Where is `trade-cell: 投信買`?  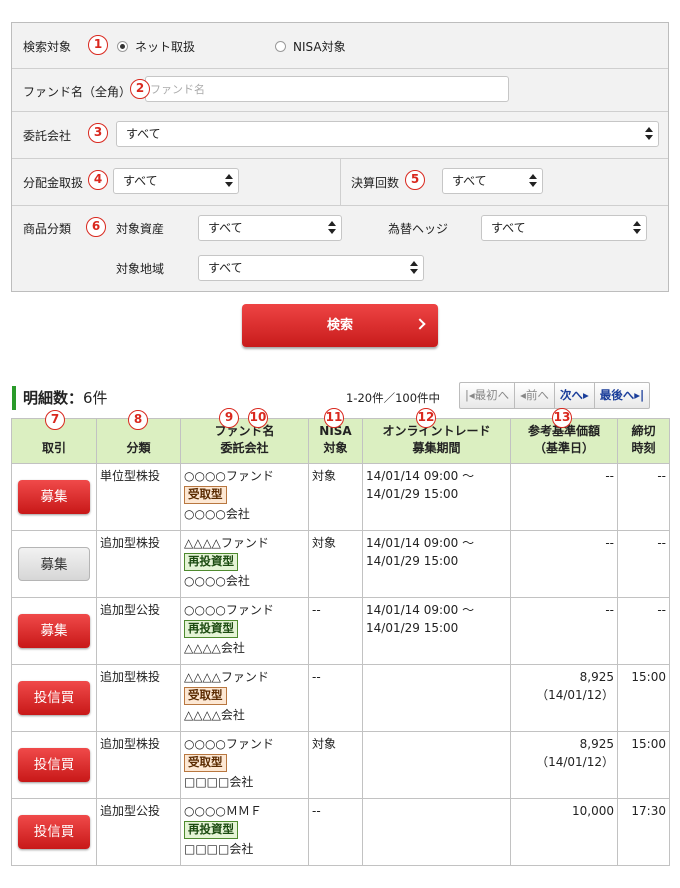
trade-cell: 投信買 is located at coordinates (54, 832).